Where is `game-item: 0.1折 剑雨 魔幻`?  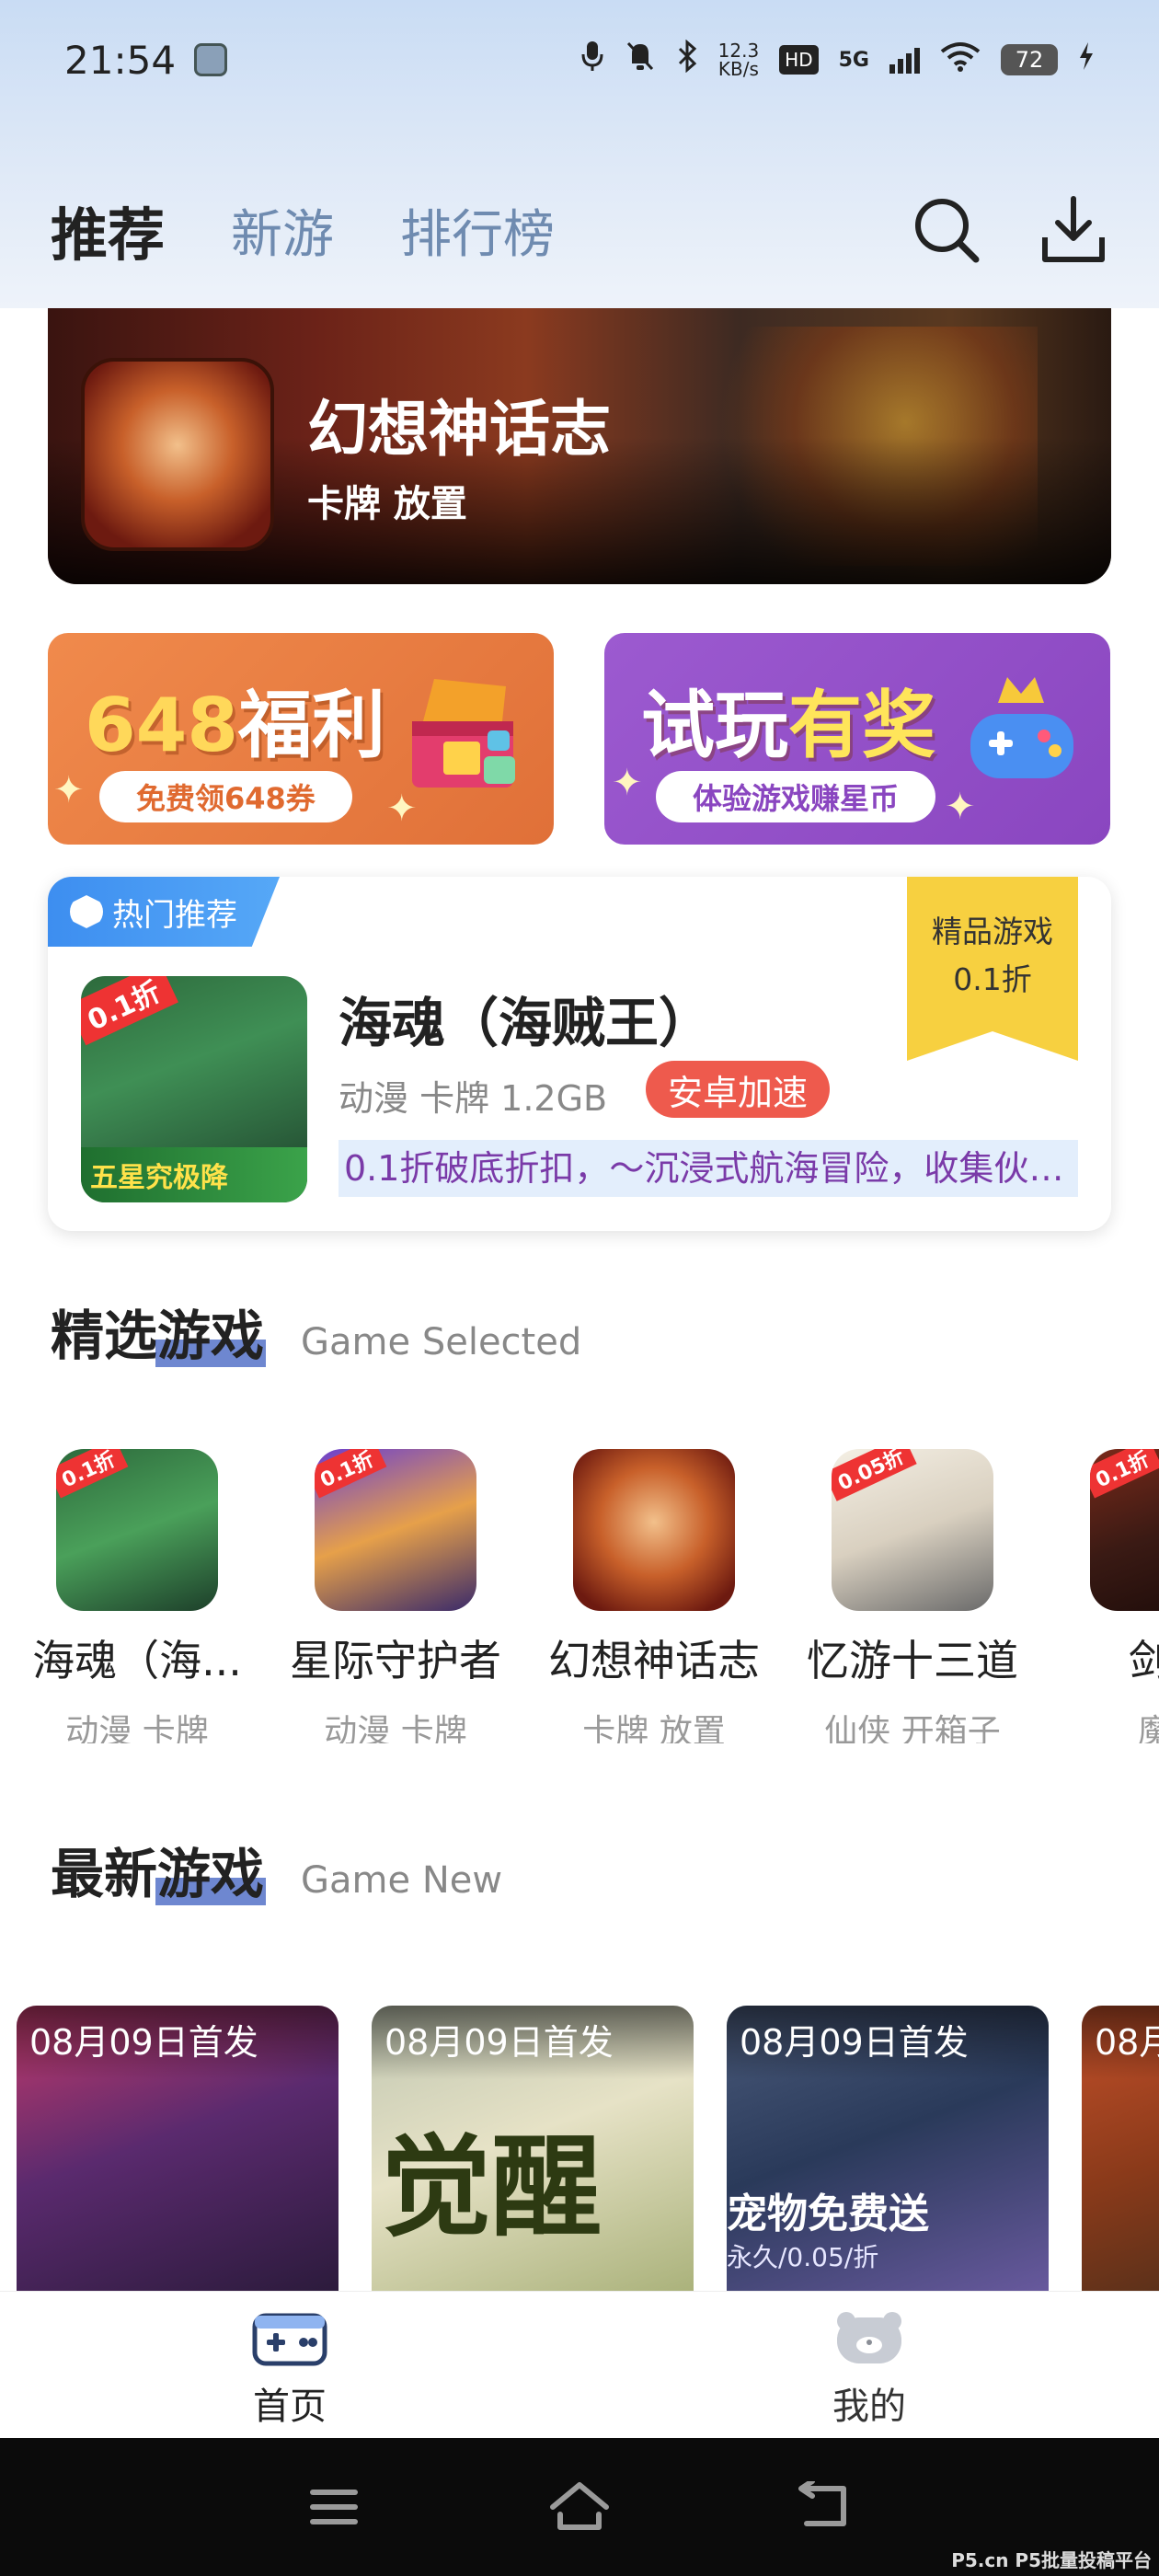 game-item: 0.1折 剑雨 魔幻 is located at coordinates (1107, 1596).